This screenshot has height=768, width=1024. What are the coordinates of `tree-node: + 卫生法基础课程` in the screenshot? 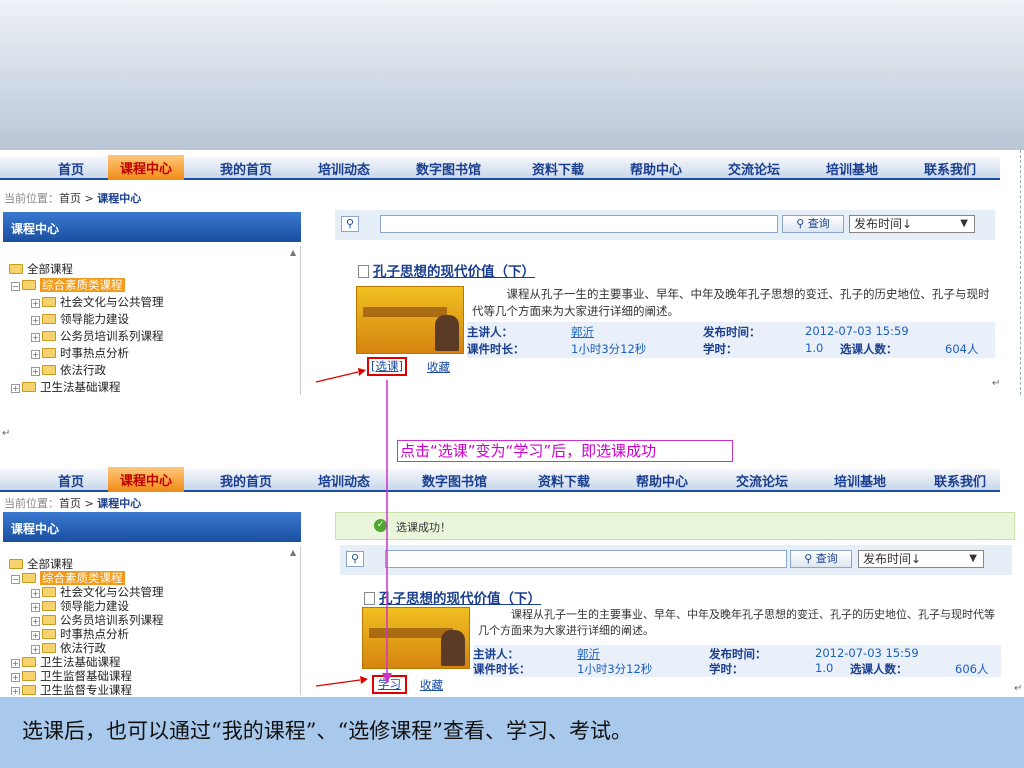 It's located at (66, 387).